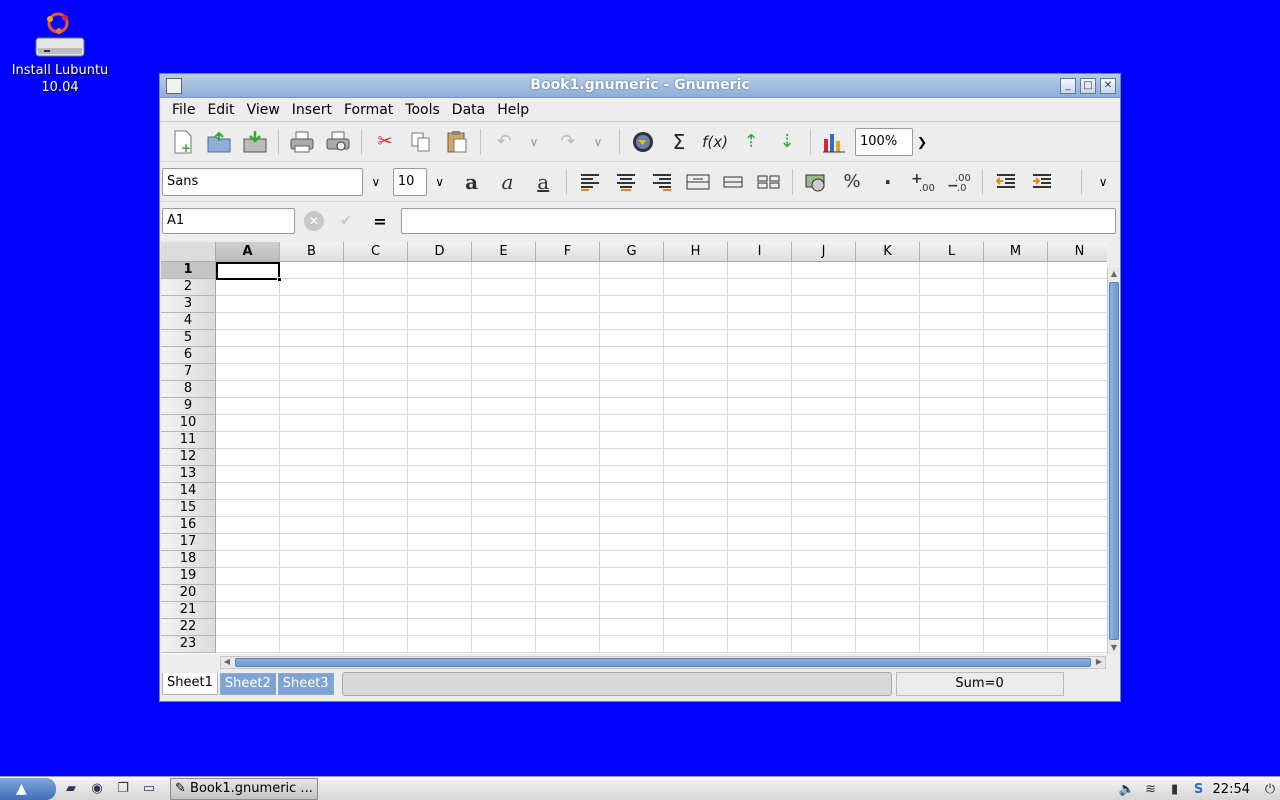 This screenshot has width=1280, height=800. What do you see at coordinates (262, 181) in the screenshot?
I see `font-name-field: Sans` at bounding box center [262, 181].